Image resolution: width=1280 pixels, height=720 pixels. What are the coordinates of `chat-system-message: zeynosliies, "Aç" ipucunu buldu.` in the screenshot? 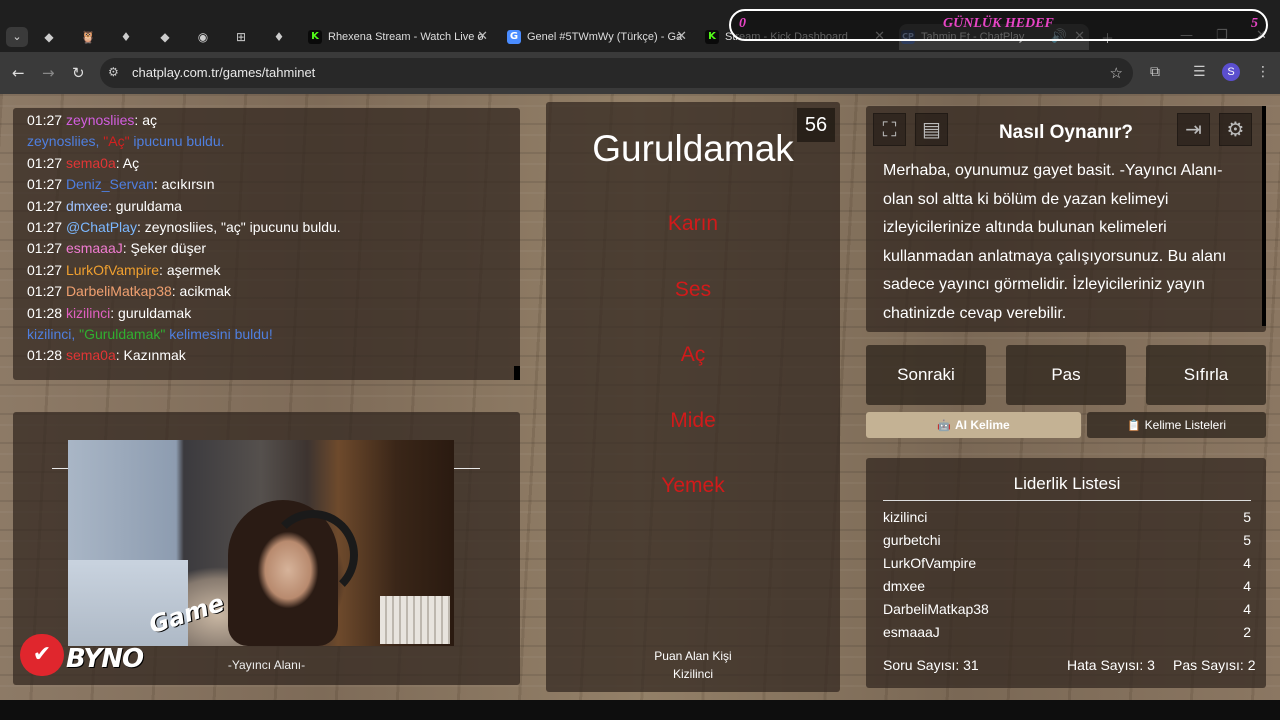 It's located at (273, 141).